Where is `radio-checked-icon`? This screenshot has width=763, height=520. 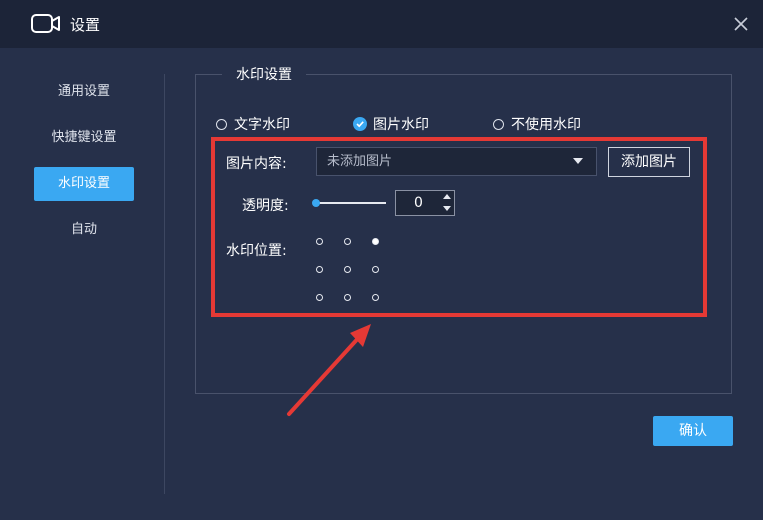 radio-checked-icon is located at coordinates (360, 124).